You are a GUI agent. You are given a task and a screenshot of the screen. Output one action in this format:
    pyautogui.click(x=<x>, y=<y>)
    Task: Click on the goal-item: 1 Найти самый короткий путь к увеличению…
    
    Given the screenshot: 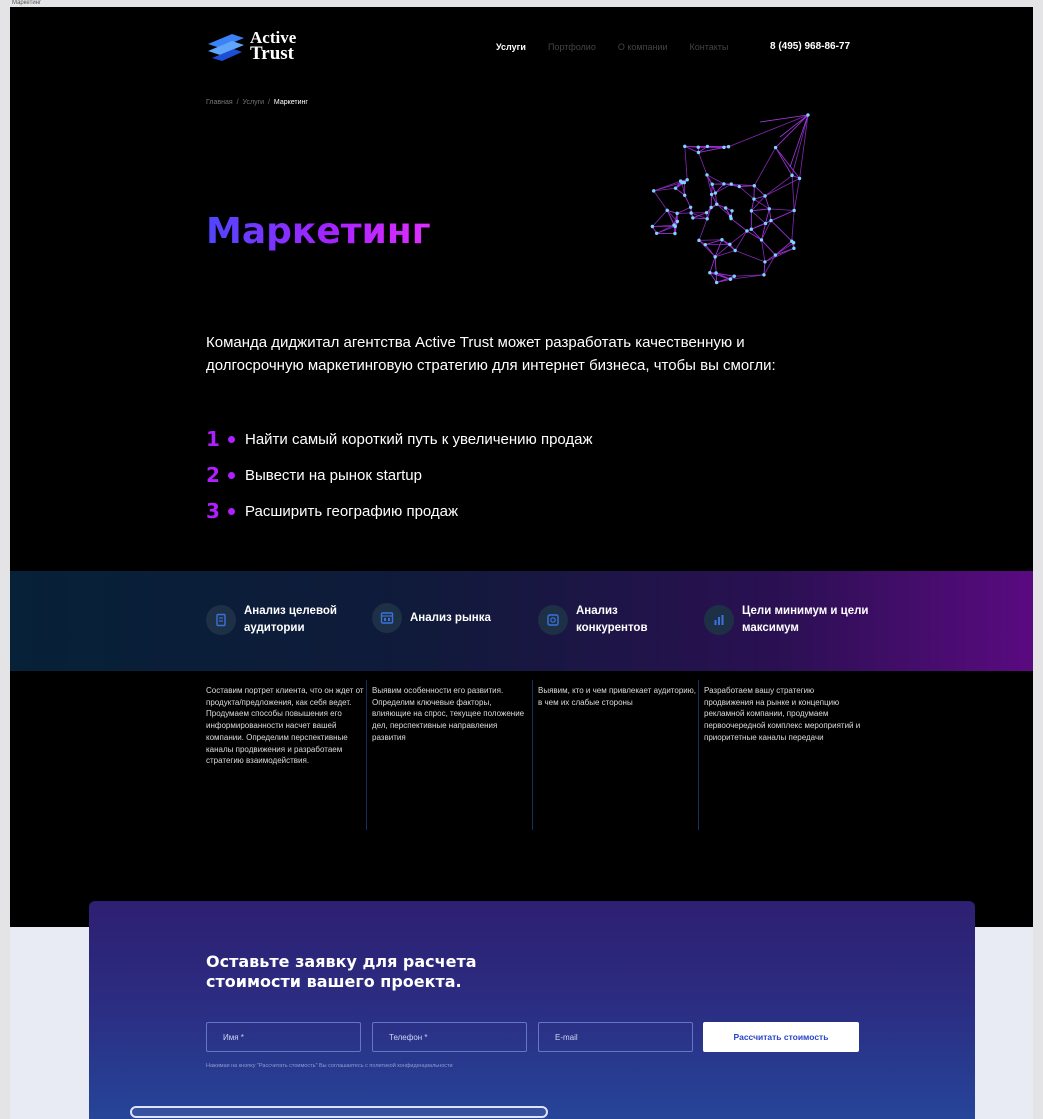 What is the action you would take?
    pyautogui.click(x=399, y=439)
    